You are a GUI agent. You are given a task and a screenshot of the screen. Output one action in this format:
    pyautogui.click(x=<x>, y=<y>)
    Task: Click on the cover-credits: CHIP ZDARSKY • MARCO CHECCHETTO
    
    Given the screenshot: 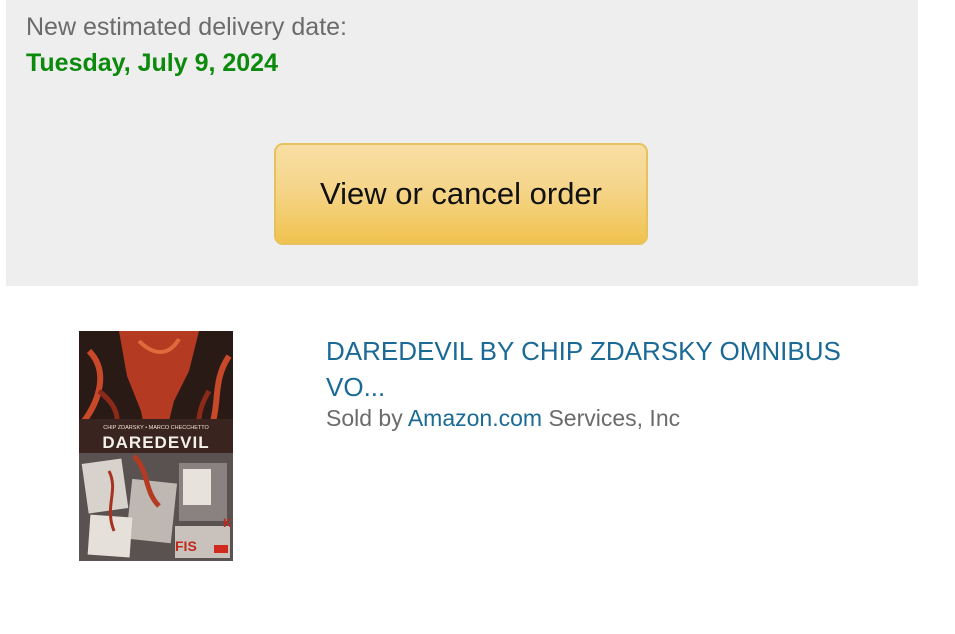 What is the action you would take?
    pyautogui.click(x=156, y=428)
    